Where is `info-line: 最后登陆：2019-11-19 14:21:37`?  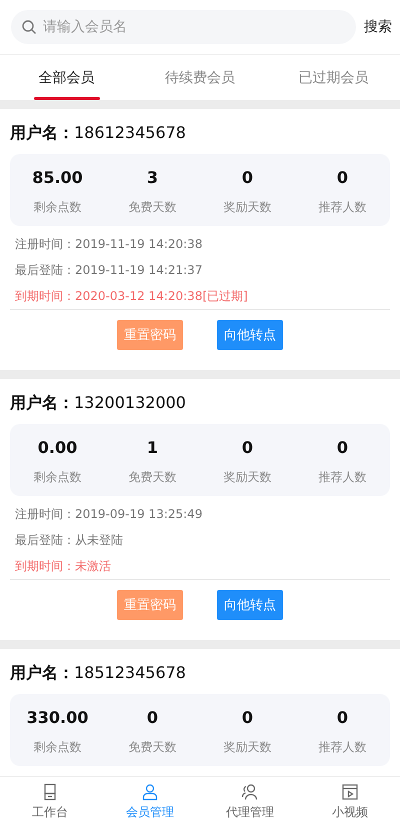 info-line: 最后登陆：2019-11-19 14:21:37 is located at coordinates (109, 270).